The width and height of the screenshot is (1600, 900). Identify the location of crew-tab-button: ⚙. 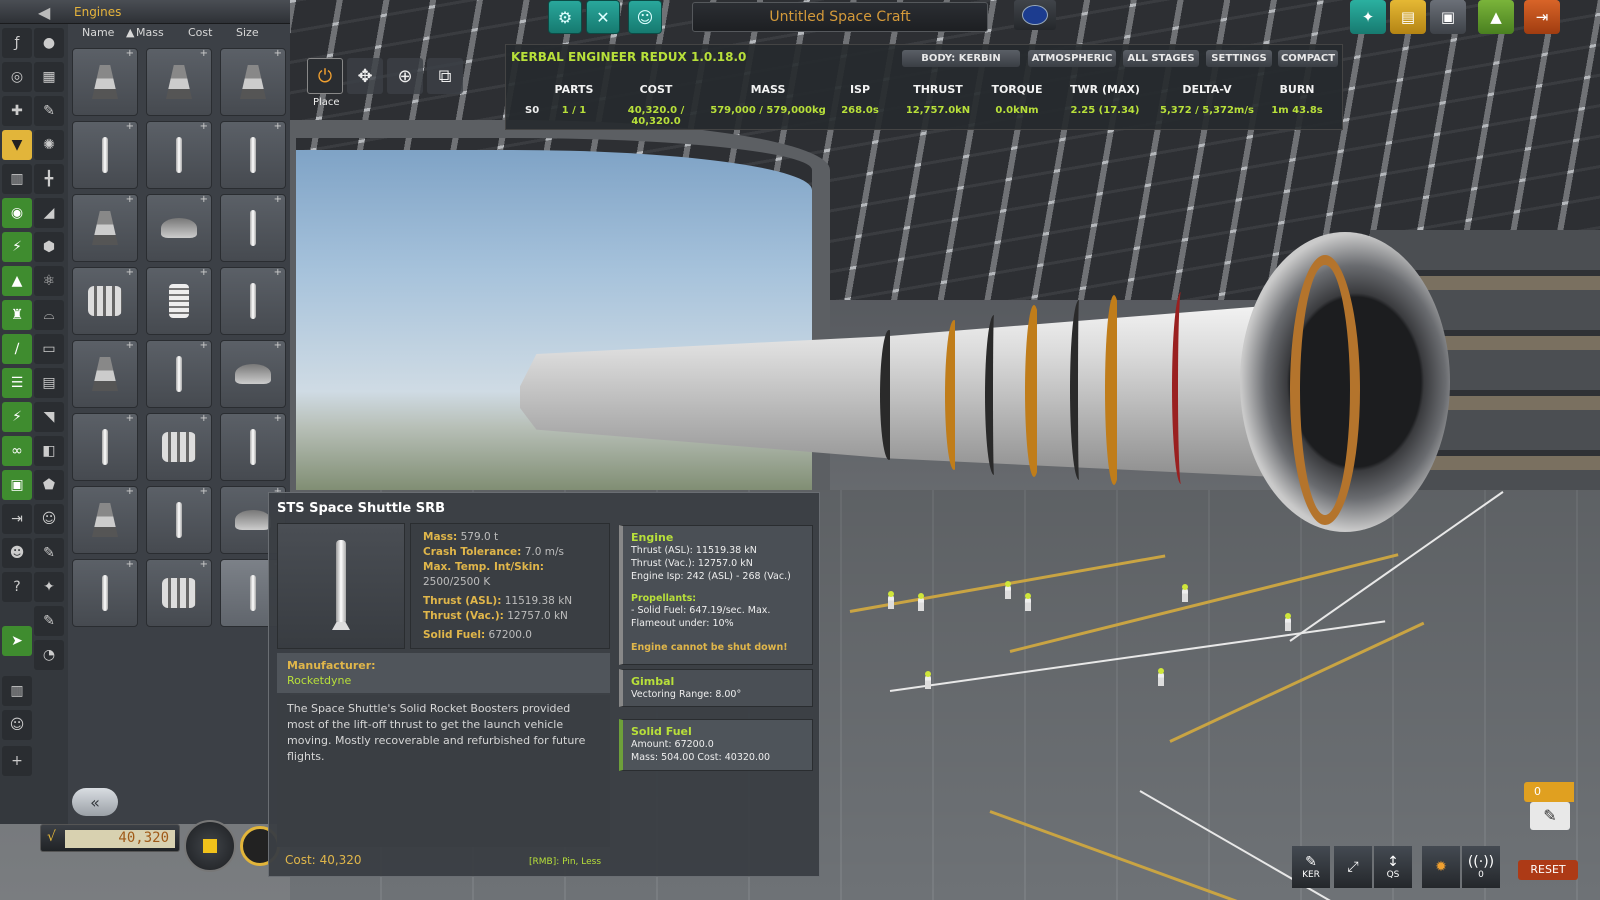
(565, 17).